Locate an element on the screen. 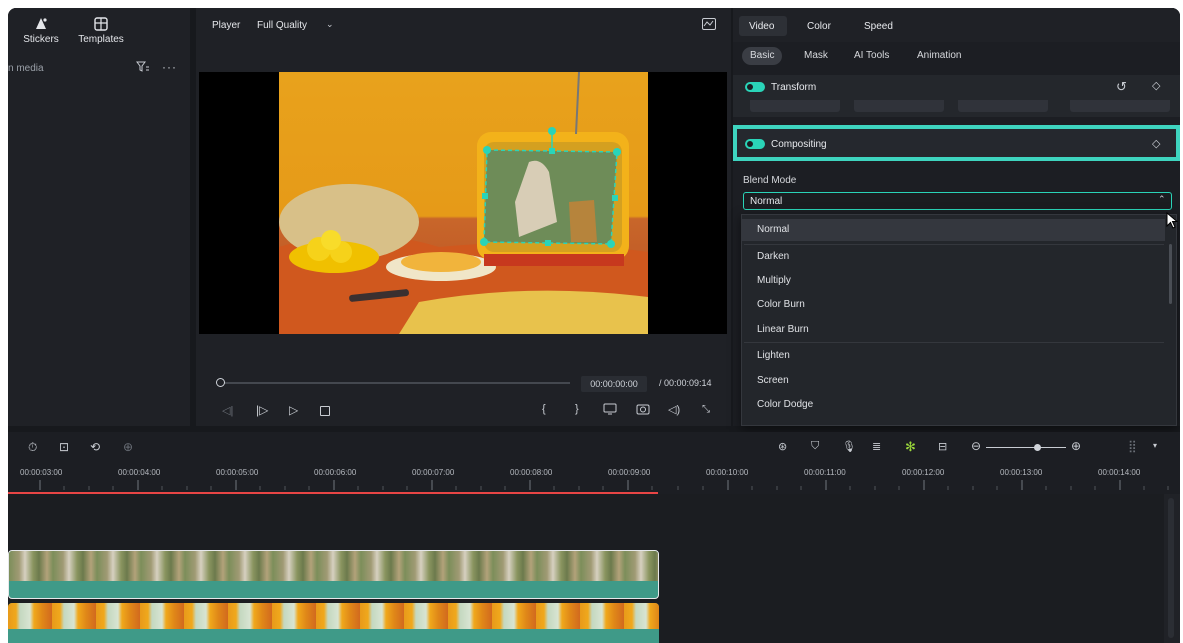 The height and width of the screenshot is (643, 1183). stickers-tab: Stickers is located at coordinates (41, 30).